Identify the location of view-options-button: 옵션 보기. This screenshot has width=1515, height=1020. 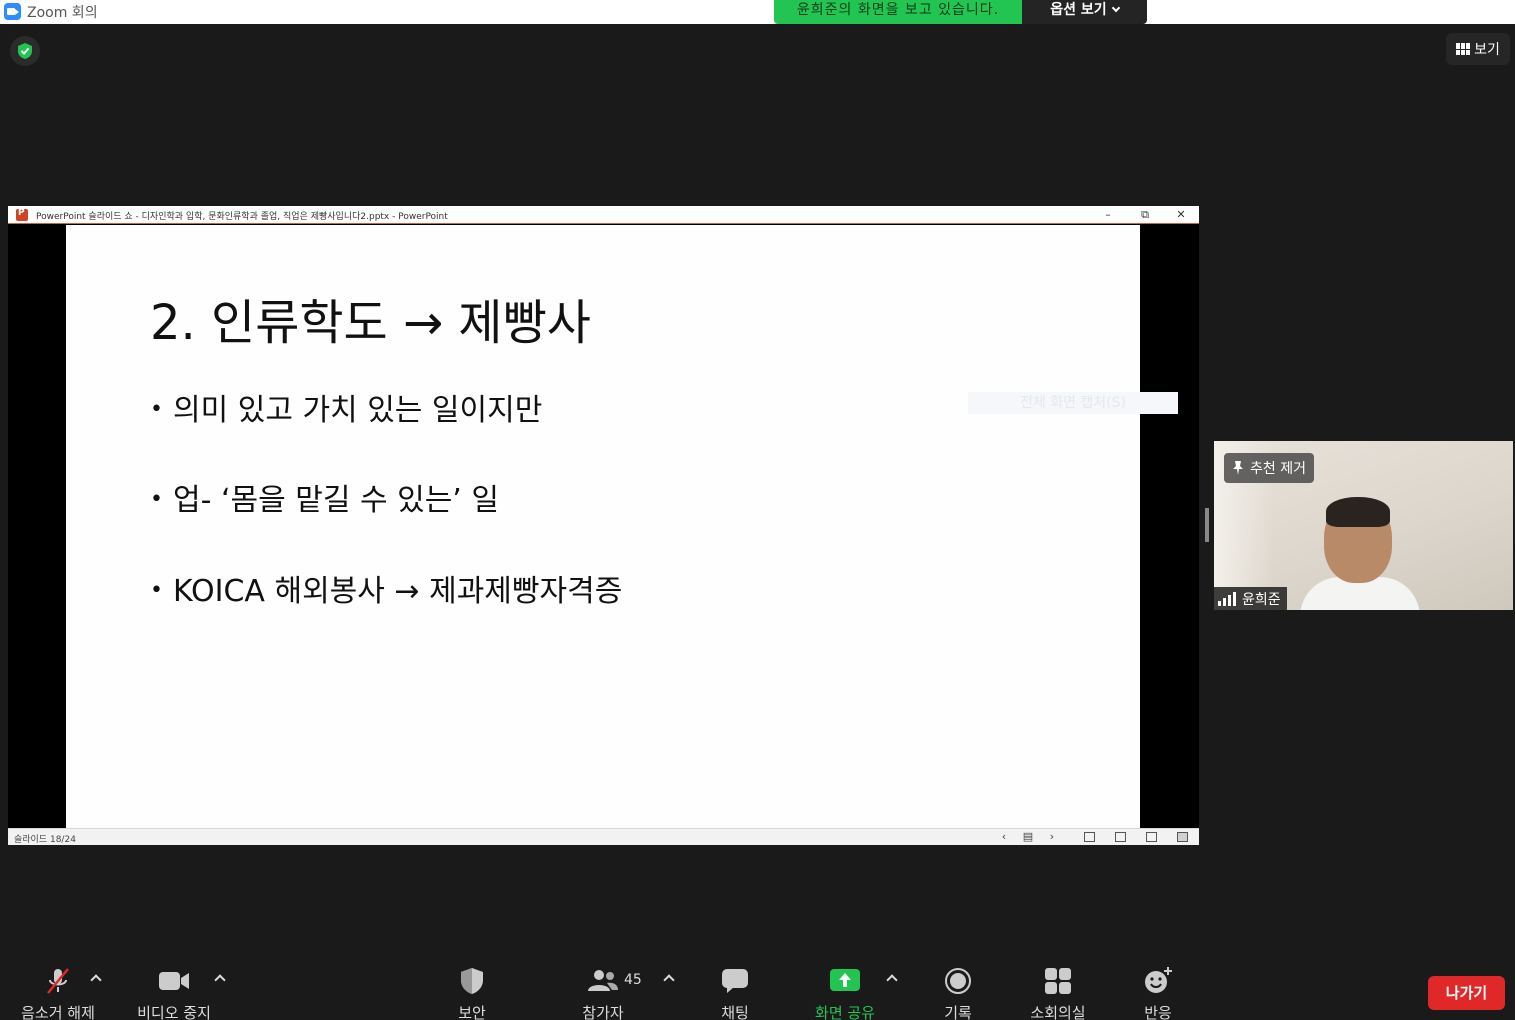
(1084, 12).